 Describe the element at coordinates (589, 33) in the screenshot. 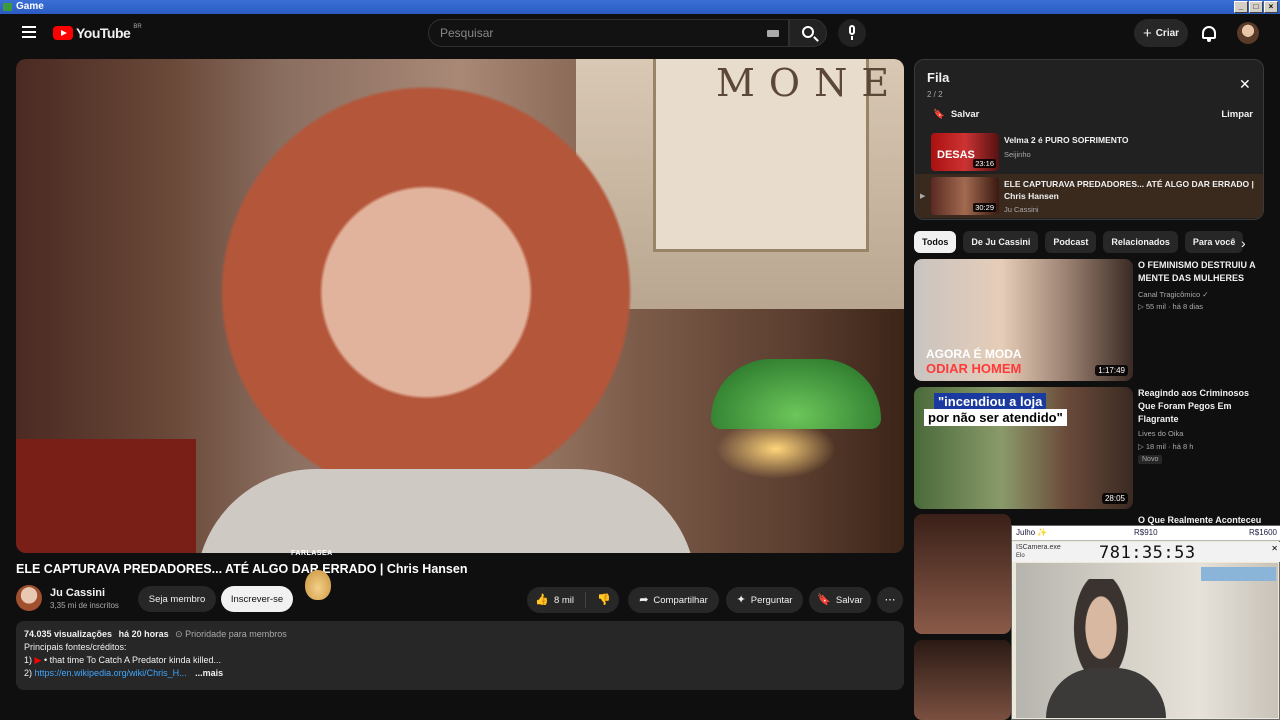

I see `search-input` at that location.